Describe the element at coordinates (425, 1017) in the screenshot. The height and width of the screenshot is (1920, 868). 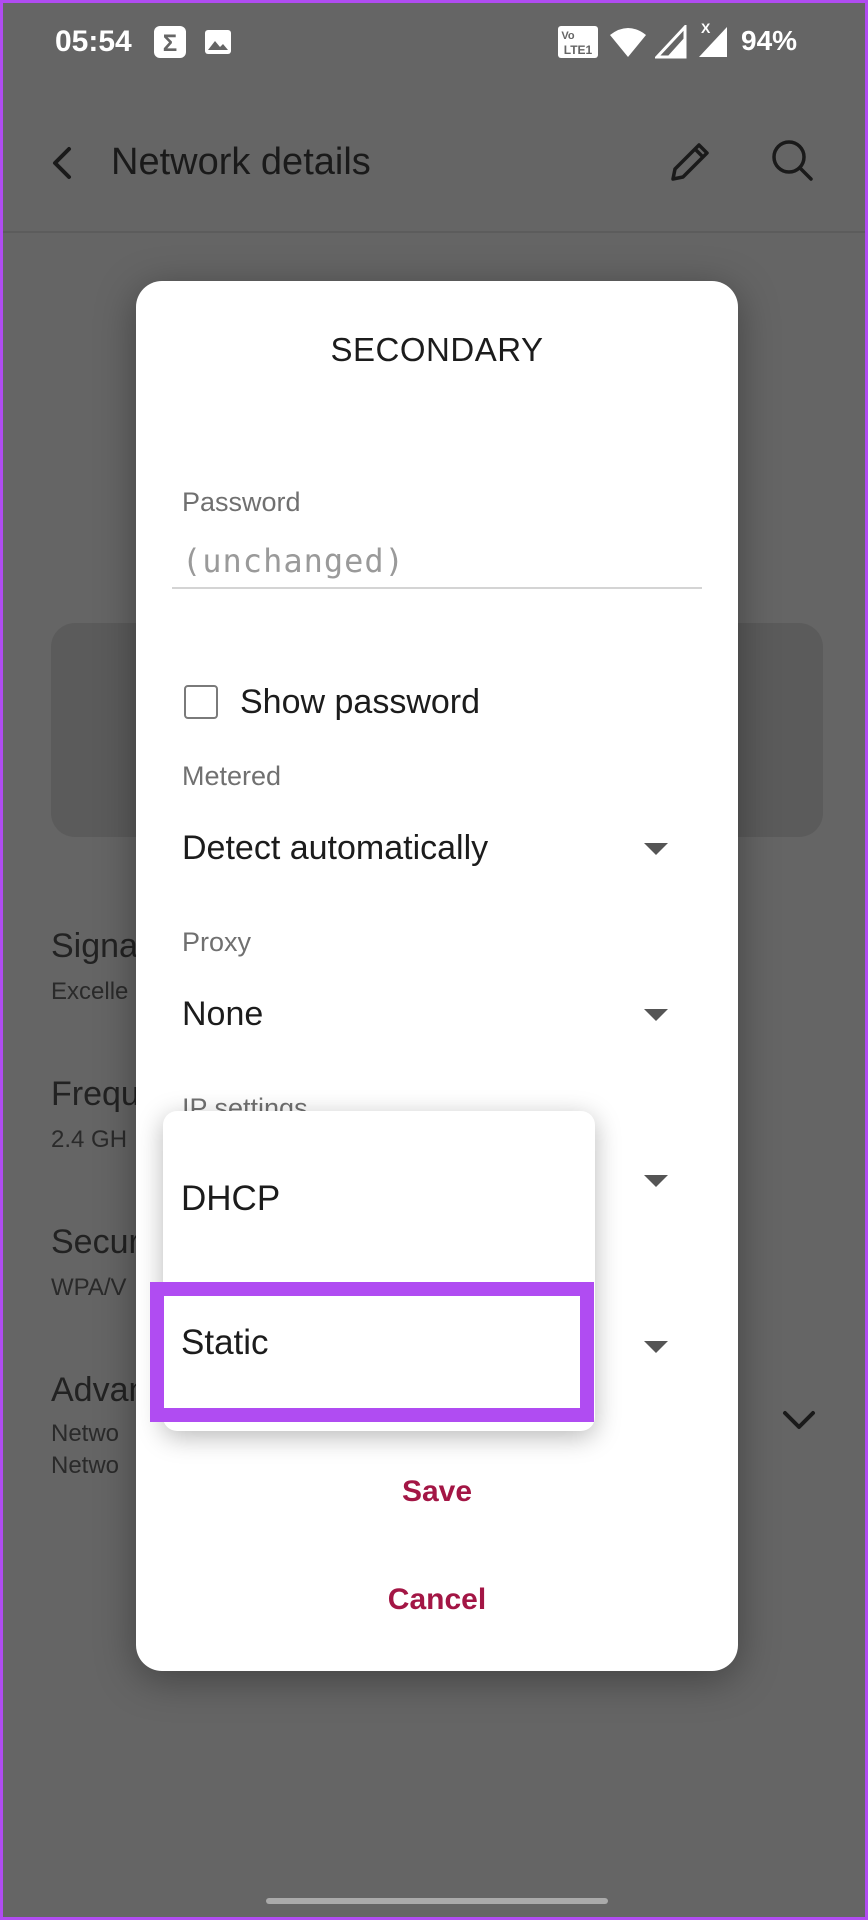
I see `proxy-dropdown: None` at that location.